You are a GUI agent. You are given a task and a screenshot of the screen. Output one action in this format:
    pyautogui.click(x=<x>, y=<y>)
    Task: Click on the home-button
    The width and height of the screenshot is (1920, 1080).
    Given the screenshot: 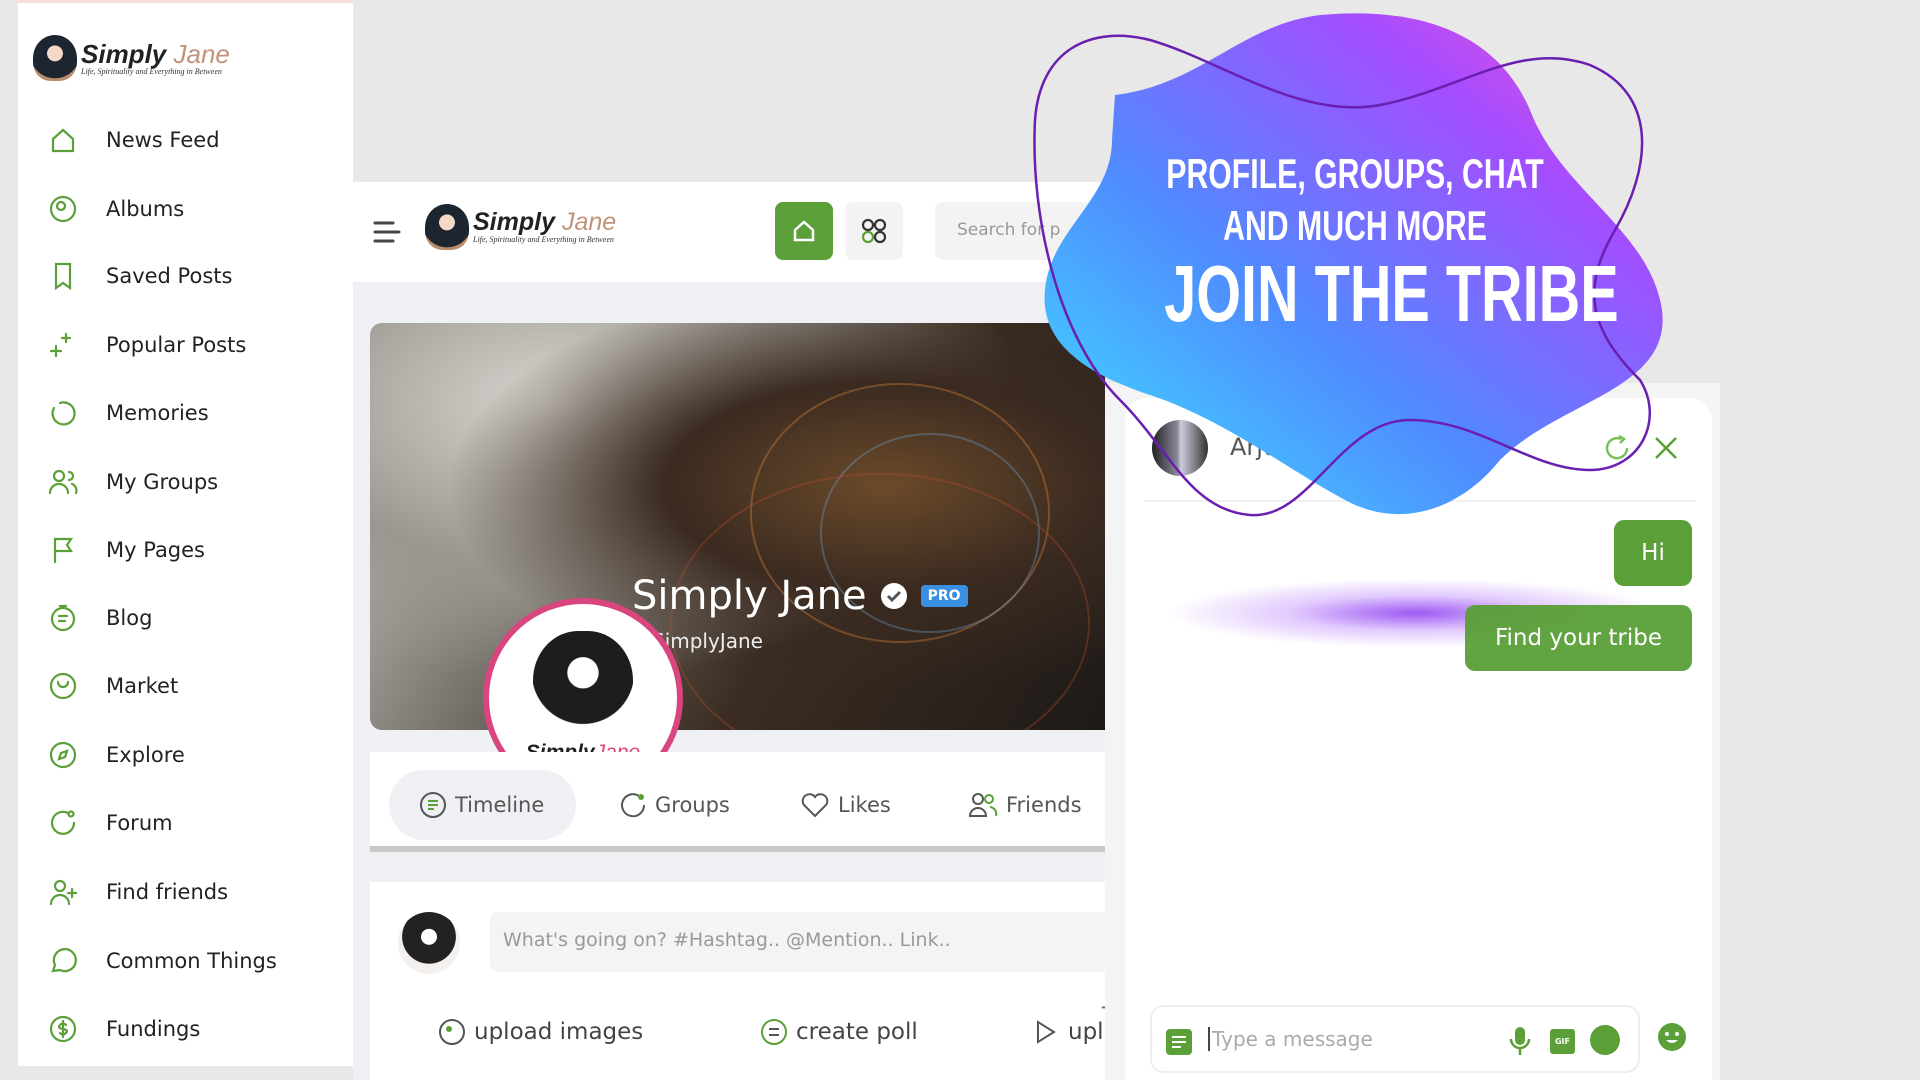 What is the action you would take?
    pyautogui.click(x=804, y=231)
    